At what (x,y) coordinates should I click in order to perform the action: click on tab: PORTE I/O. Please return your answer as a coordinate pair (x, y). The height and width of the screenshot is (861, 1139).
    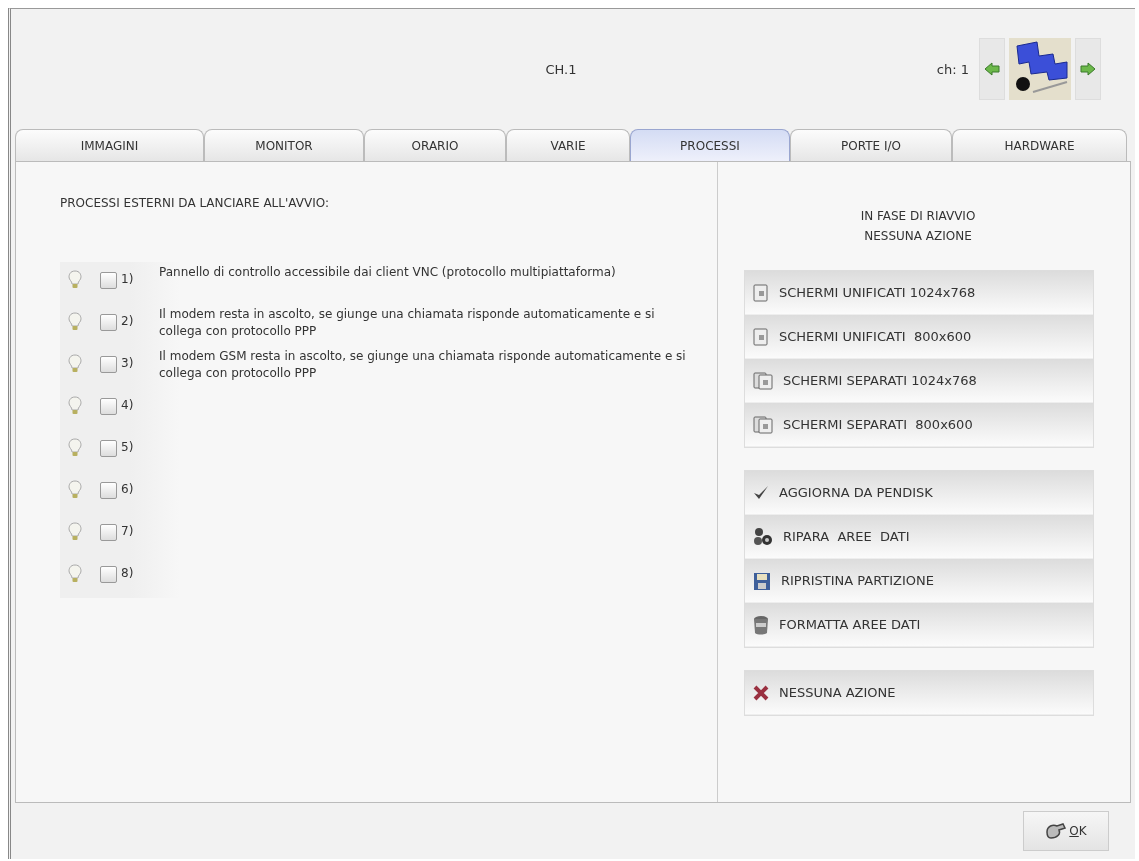
    Looking at the image, I should click on (871, 145).